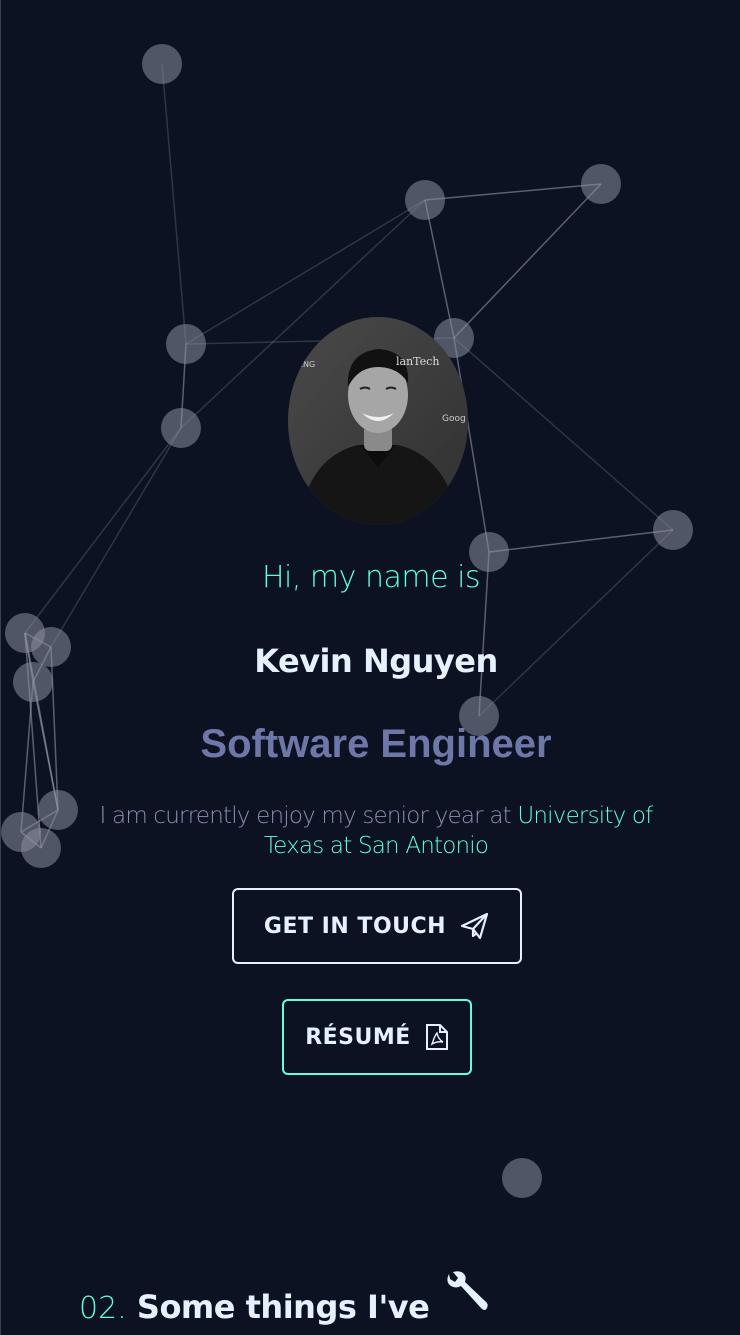 The image size is (740, 1335). I want to click on section-heading: 02. Some things I've, so click(284, 1298).